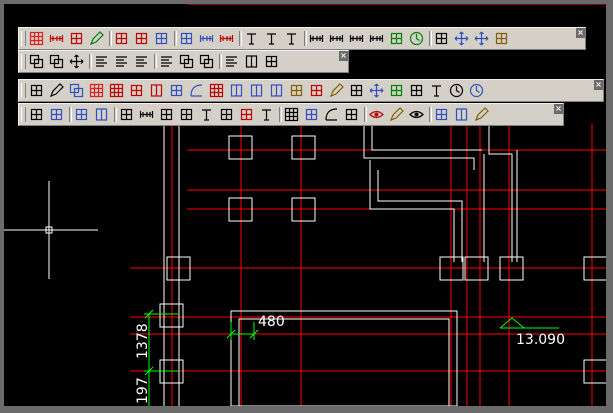  What do you see at coordinates (56, 114) in the screenshot?
I see `zoom-doc-button` at bounding box center [56, 114].